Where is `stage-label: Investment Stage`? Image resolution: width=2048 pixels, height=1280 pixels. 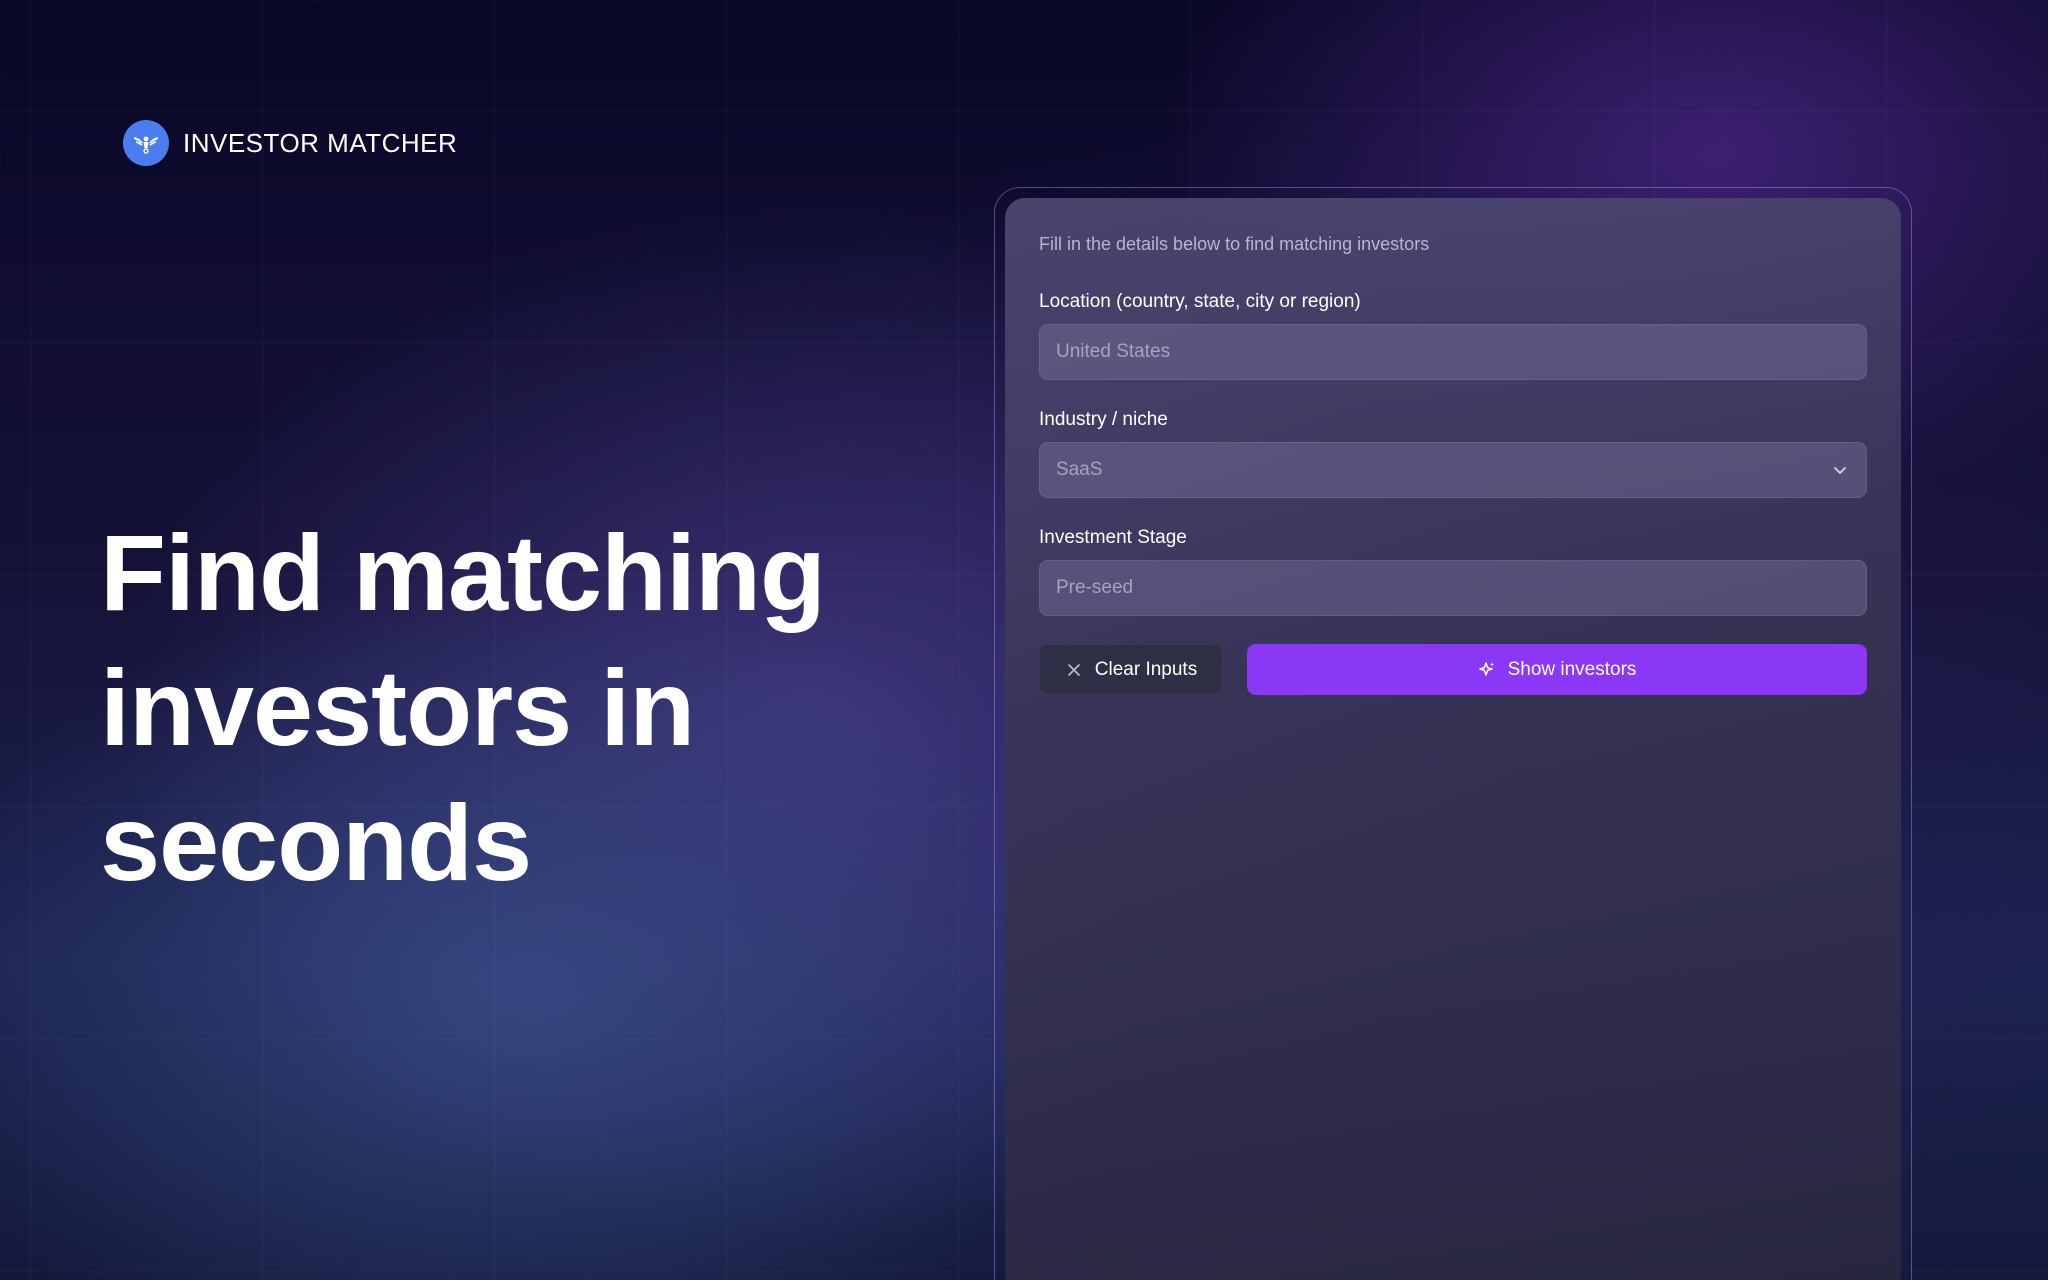
stage-label: Investment Stage is located at coordinates (1113, 537).